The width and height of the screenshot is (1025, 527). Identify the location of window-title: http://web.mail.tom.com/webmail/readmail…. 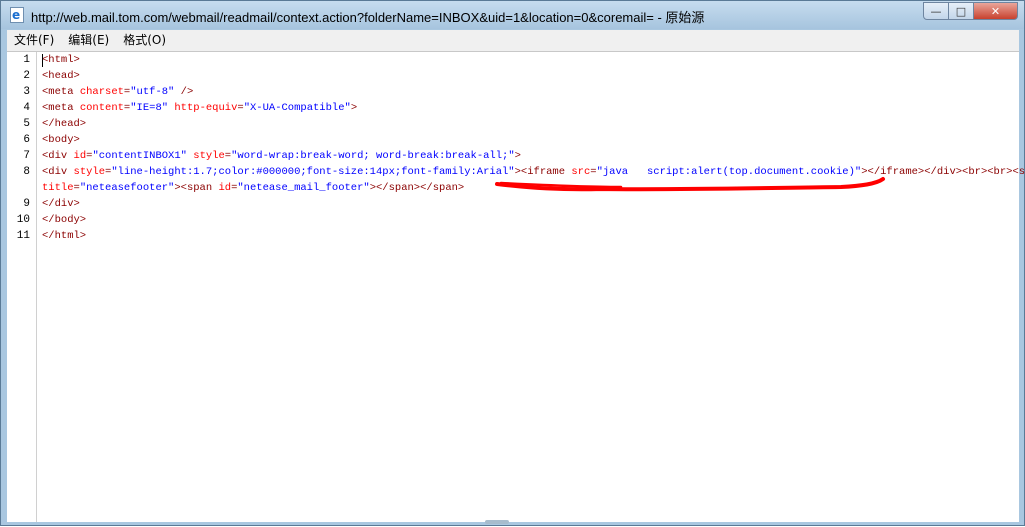
(368, 17).